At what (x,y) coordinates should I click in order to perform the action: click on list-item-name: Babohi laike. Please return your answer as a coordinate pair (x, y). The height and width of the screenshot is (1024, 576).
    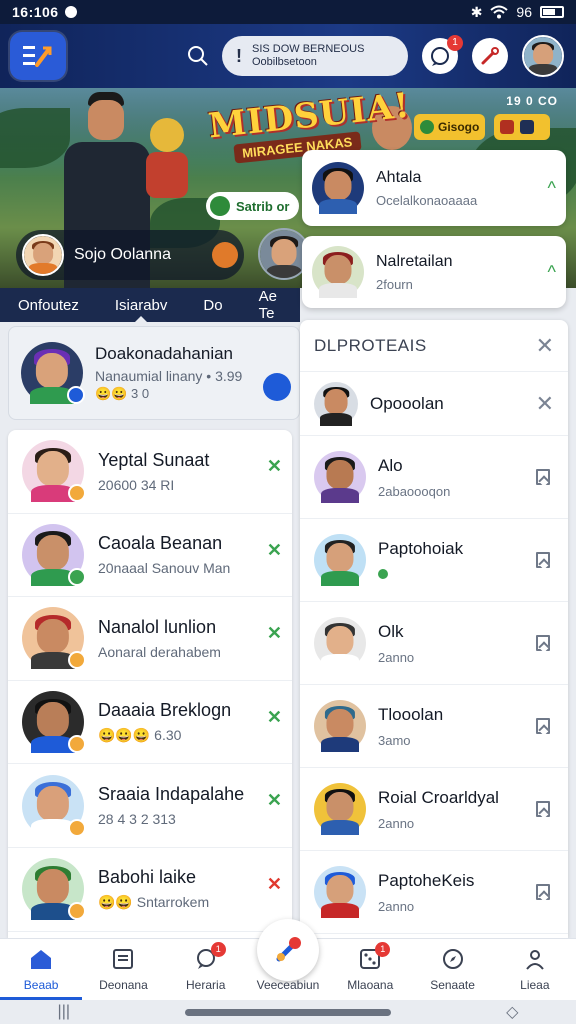
    Looking at the image, I should click on (147, 877).